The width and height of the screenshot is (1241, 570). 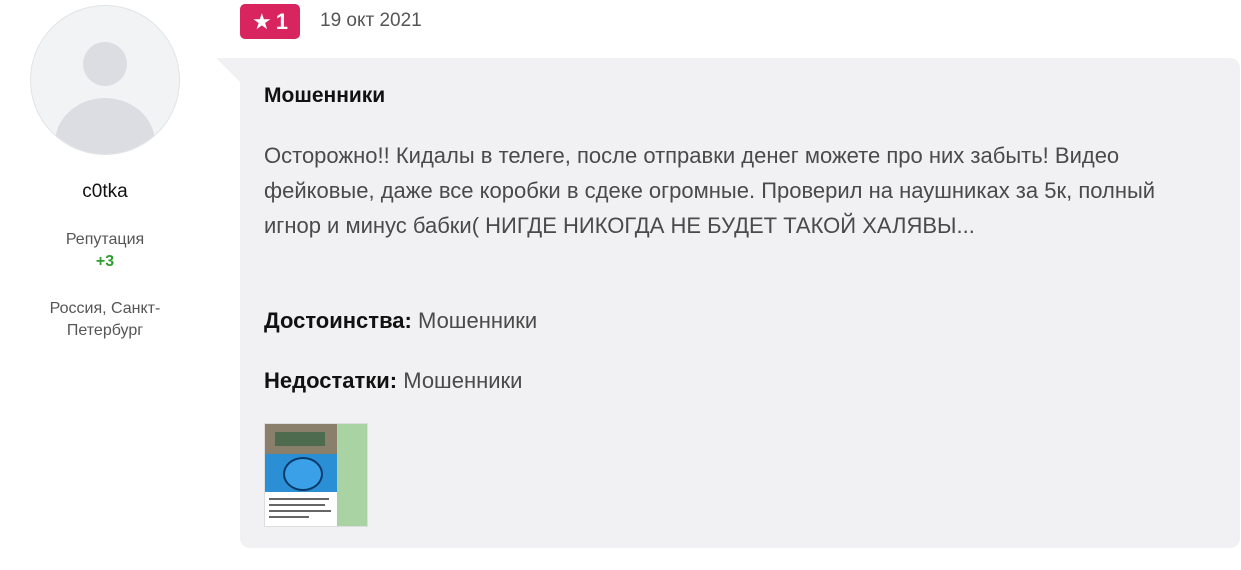 I want to click on rating-value: 1, so click(x=281, y=21).